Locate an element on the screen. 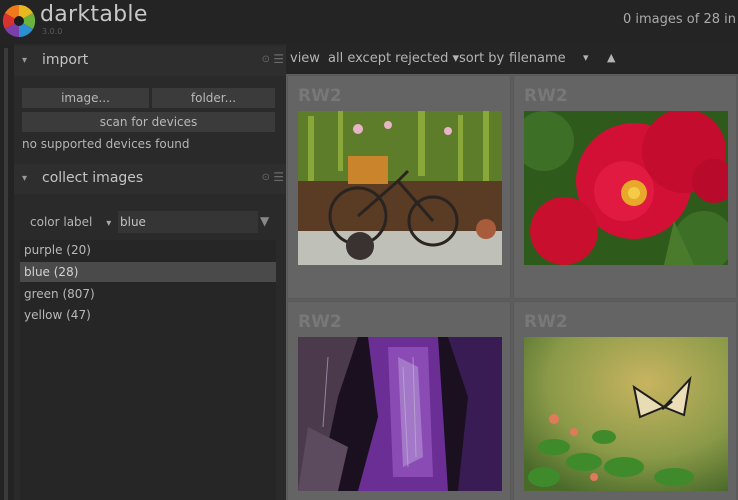 Image resolution: width=738 pixels, height=500 pixels. view-filter-combo: all except rejected ▾ is located at coordinates (393, 58).